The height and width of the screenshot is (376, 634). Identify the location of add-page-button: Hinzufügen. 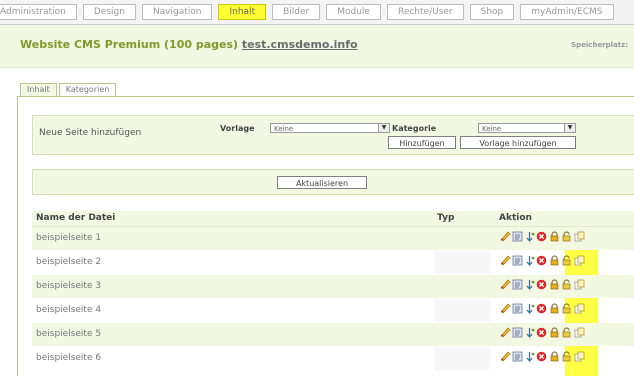
(422, 142).